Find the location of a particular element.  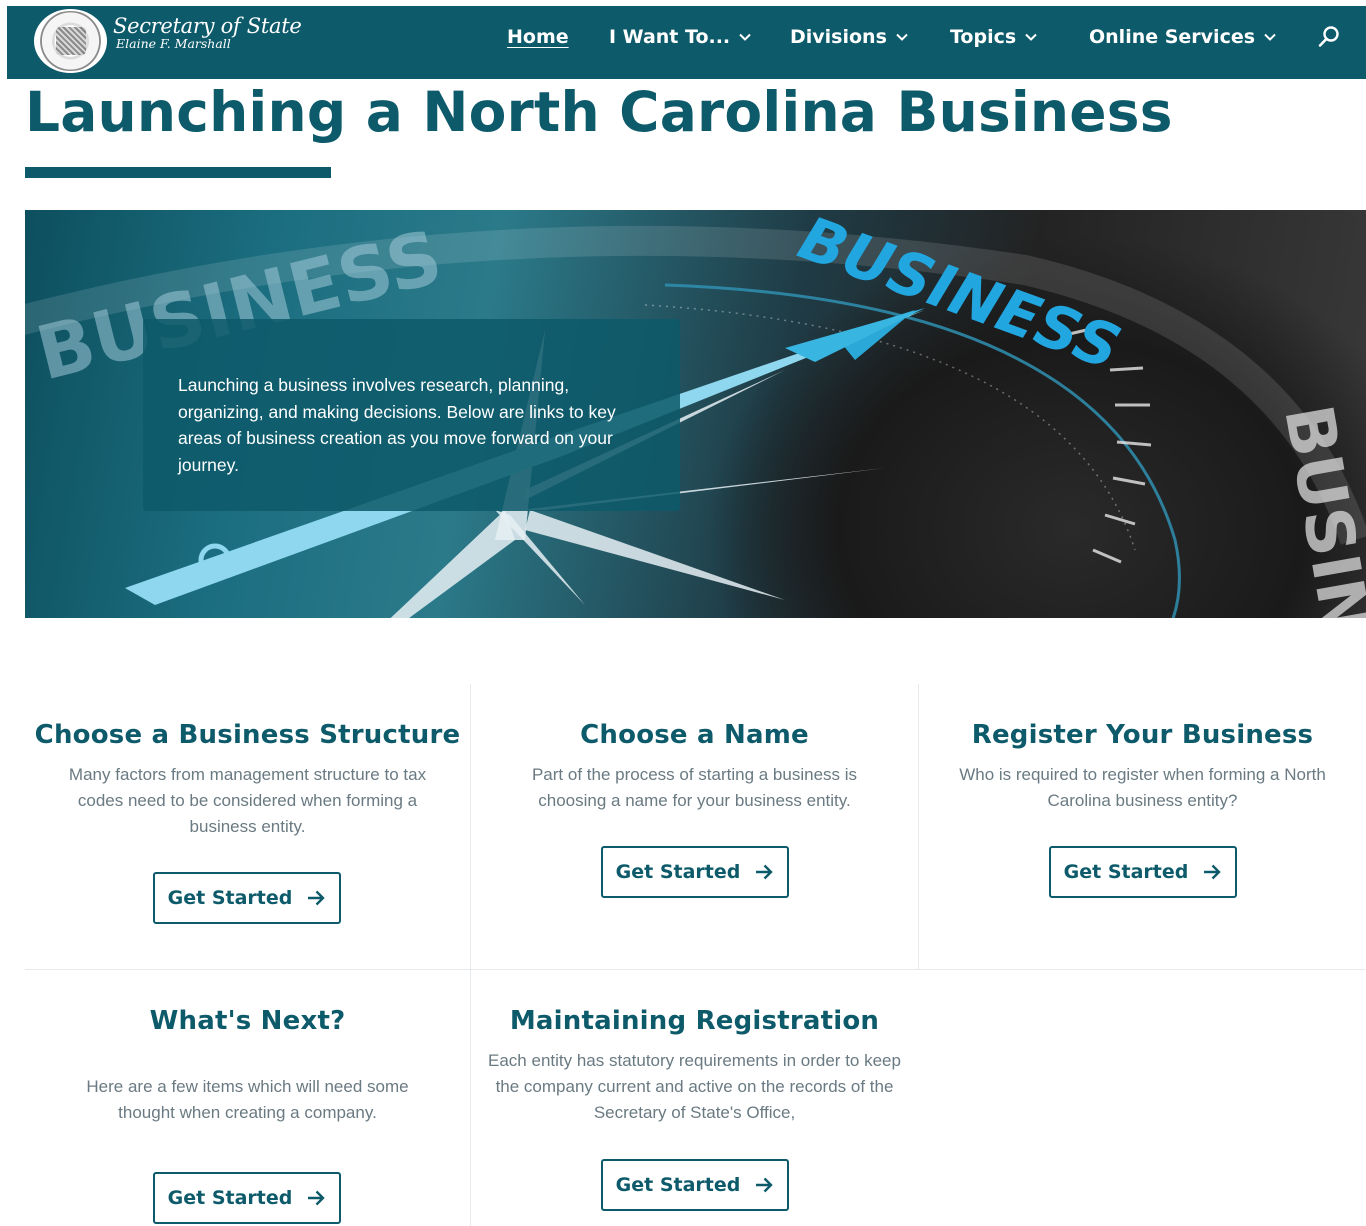

get-started-button-register-business: Get Started is located at coordinates (1143, 872).